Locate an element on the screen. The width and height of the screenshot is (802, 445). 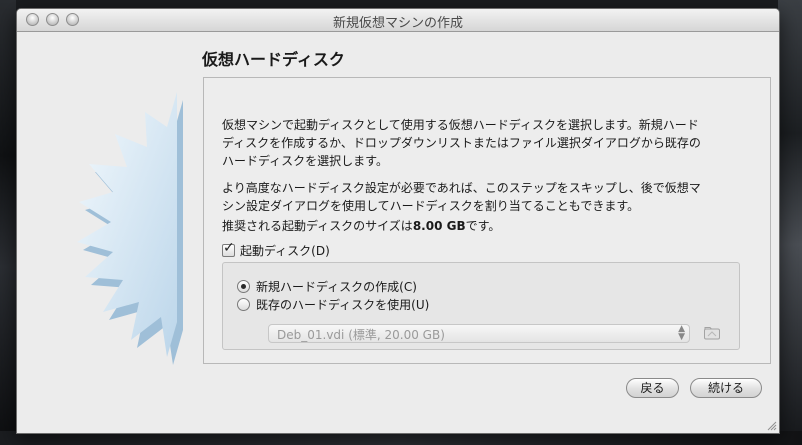
recommended-size-text: 推奨される起動ディスクのサイズは8.00 GBです。 is located at coordinates (492, 226).